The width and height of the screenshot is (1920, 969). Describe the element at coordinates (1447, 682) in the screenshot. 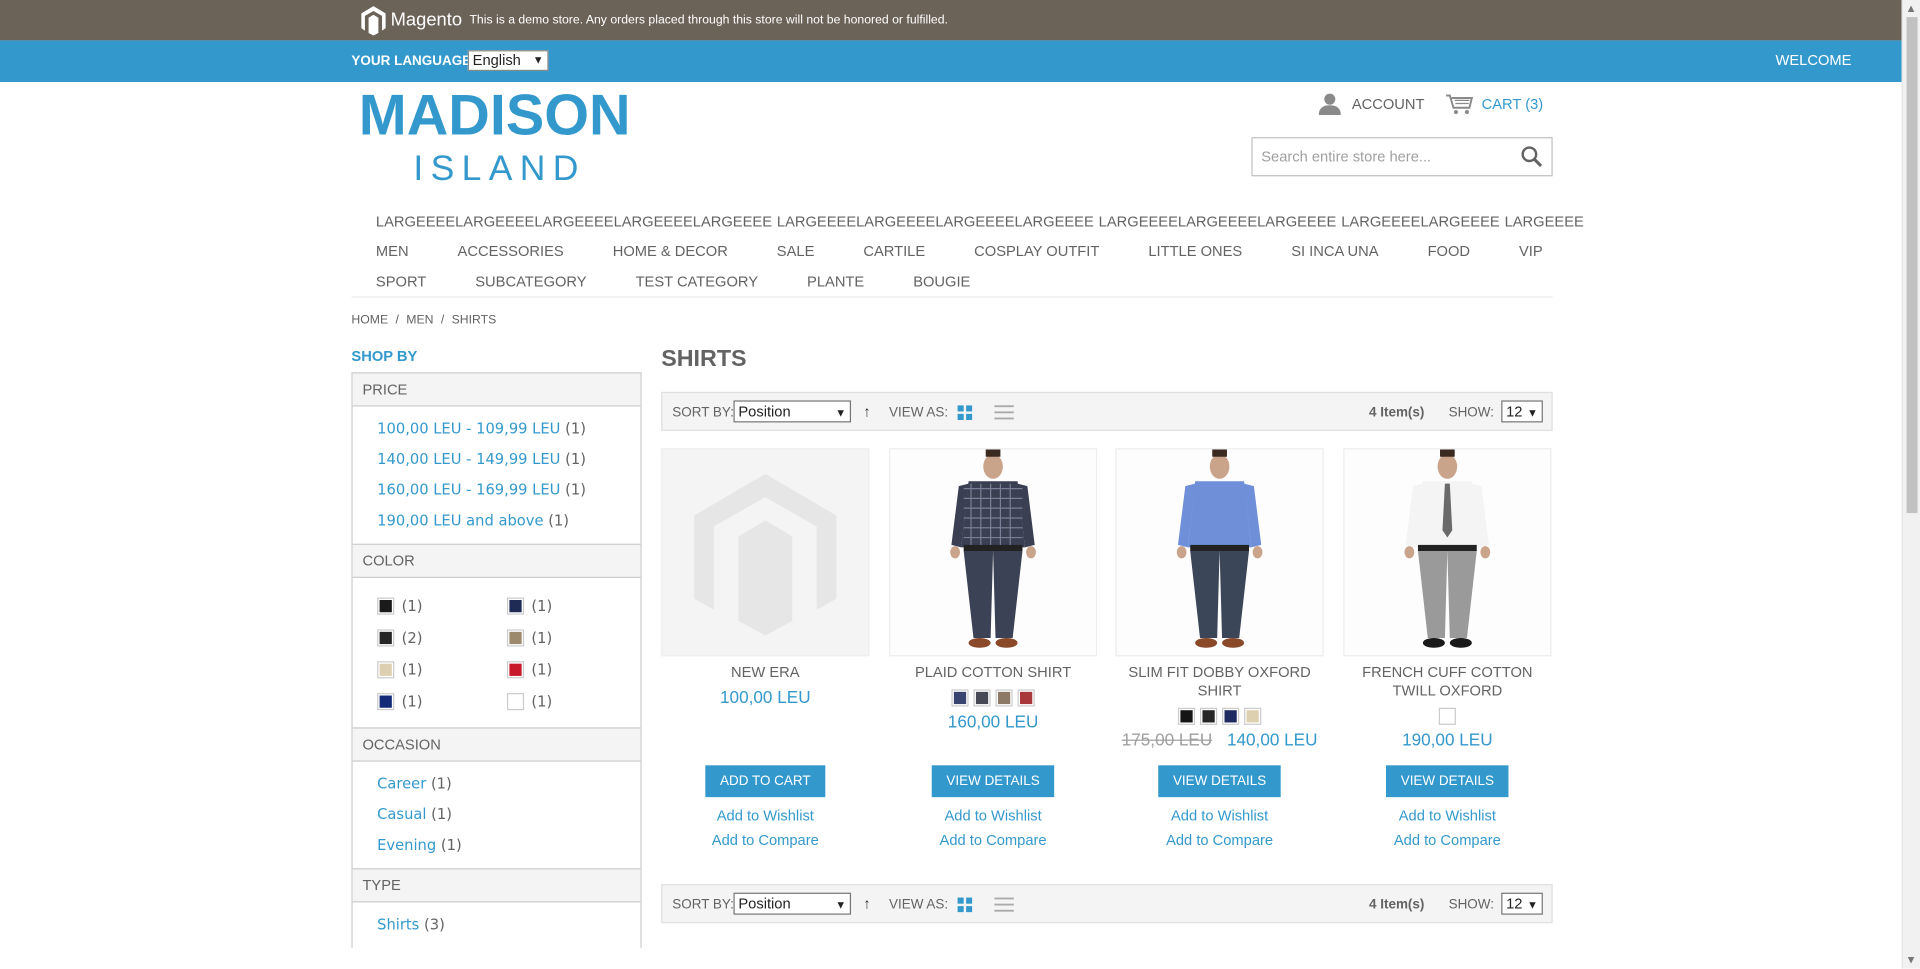

I see `product-name: FRENCH CUFF COTTON TWILL OXFORD` at that location.